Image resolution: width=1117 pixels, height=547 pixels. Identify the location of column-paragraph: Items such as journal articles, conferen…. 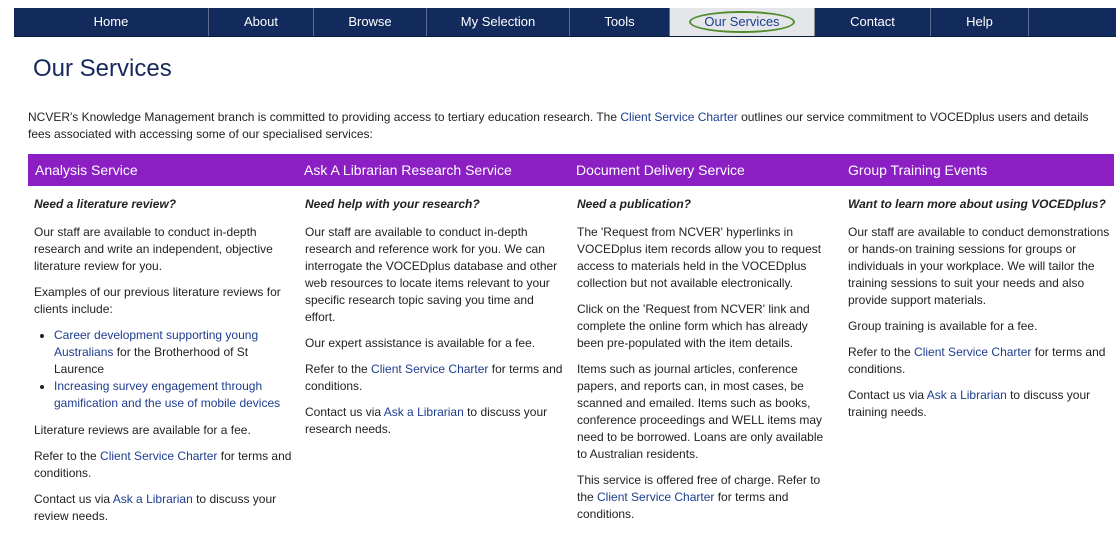
(700, 411).